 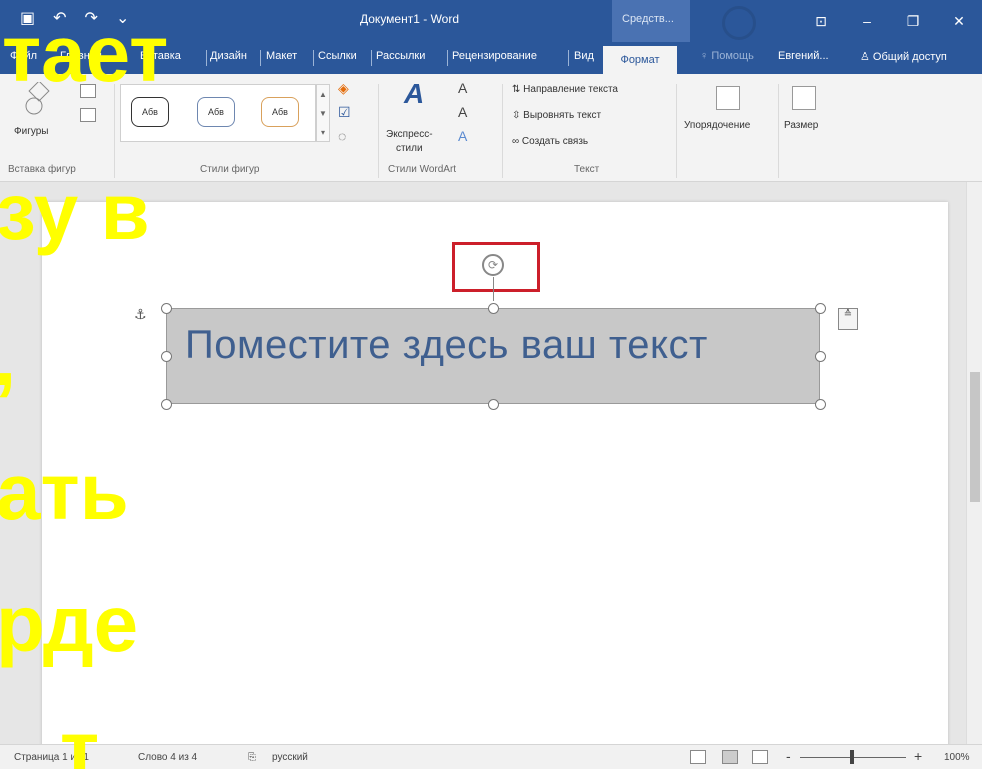 I want to click on align-text-button: ⇳ Выровнять текст, so click(x=556, y=115).